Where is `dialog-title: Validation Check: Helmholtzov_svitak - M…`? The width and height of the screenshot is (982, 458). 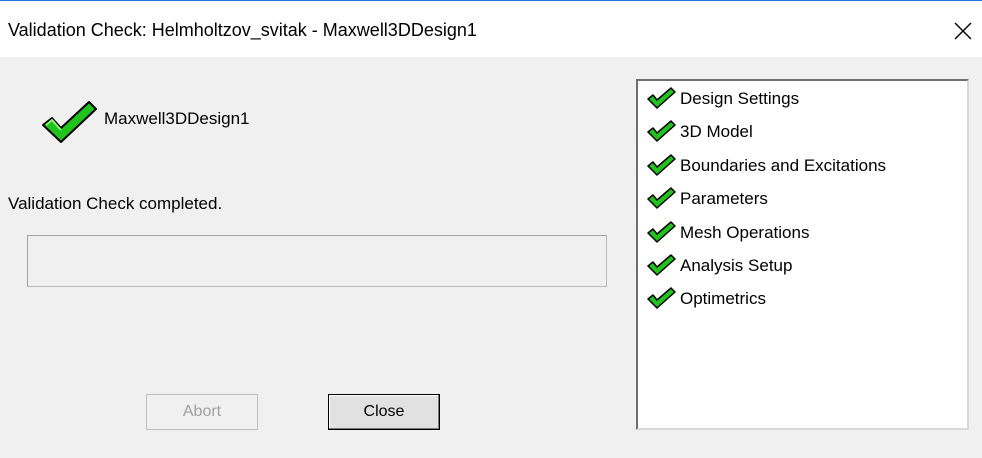 dialog-title: Validation Check: Helmholtzov_svitak - M… is located at coordinates (242, 30).